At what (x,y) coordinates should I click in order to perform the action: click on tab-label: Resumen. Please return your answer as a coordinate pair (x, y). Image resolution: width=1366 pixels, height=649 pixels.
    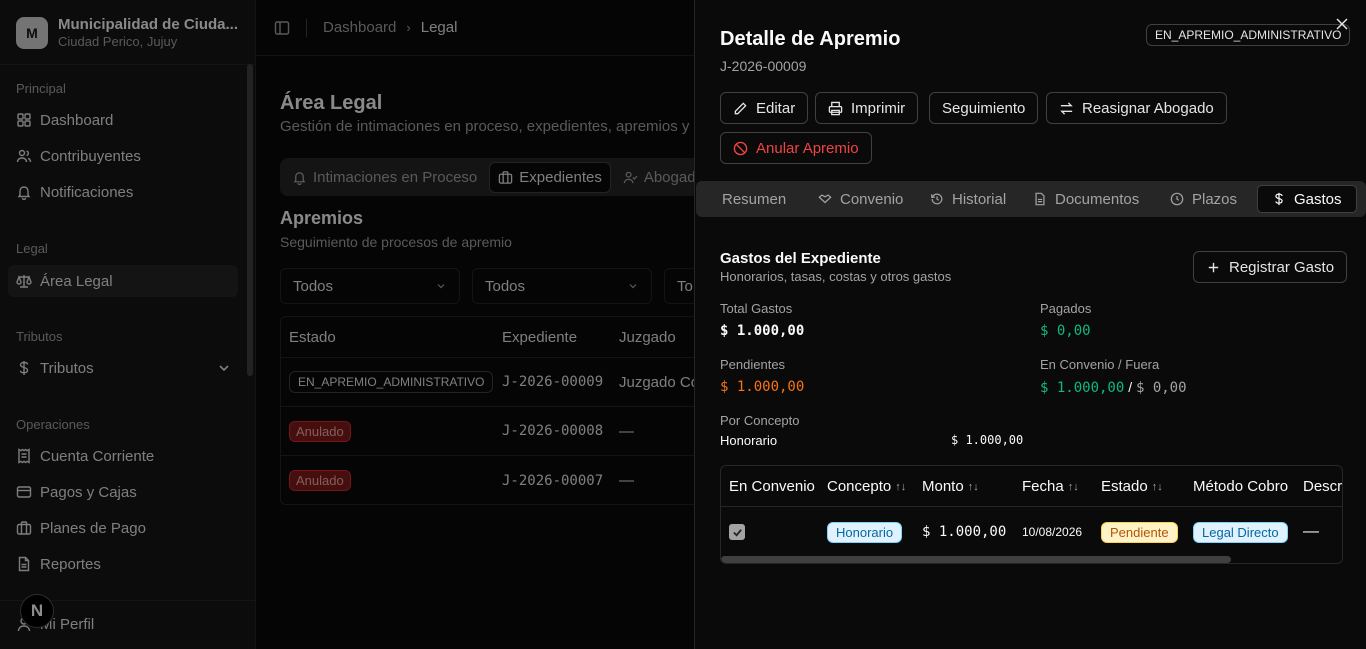
    Looking at the image, I should click on (754, 199).